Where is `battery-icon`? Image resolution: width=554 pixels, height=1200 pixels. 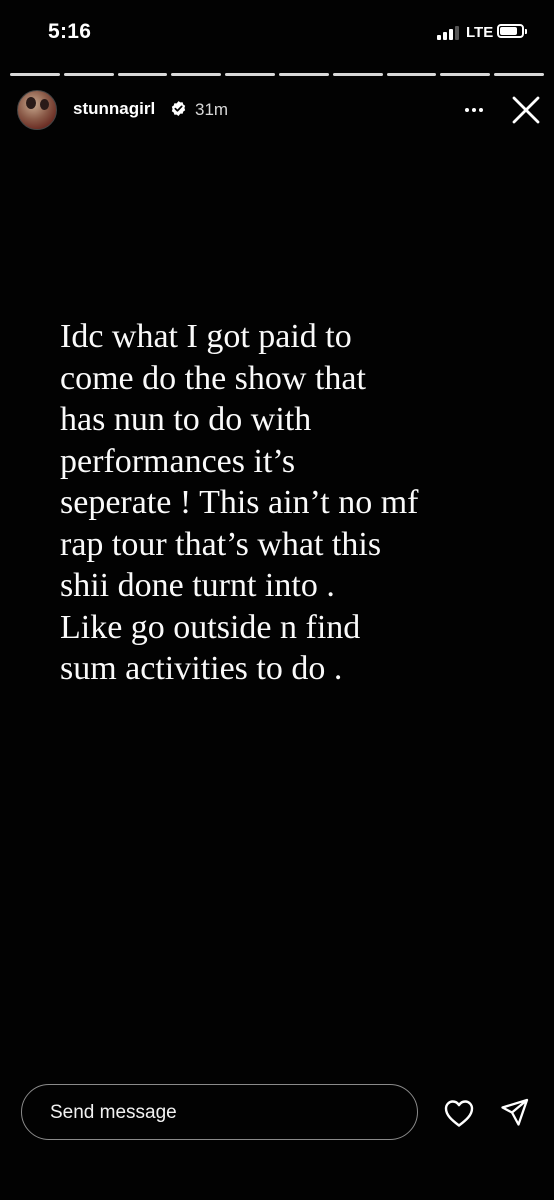 battery-icon is located at coordinates (512, 31).